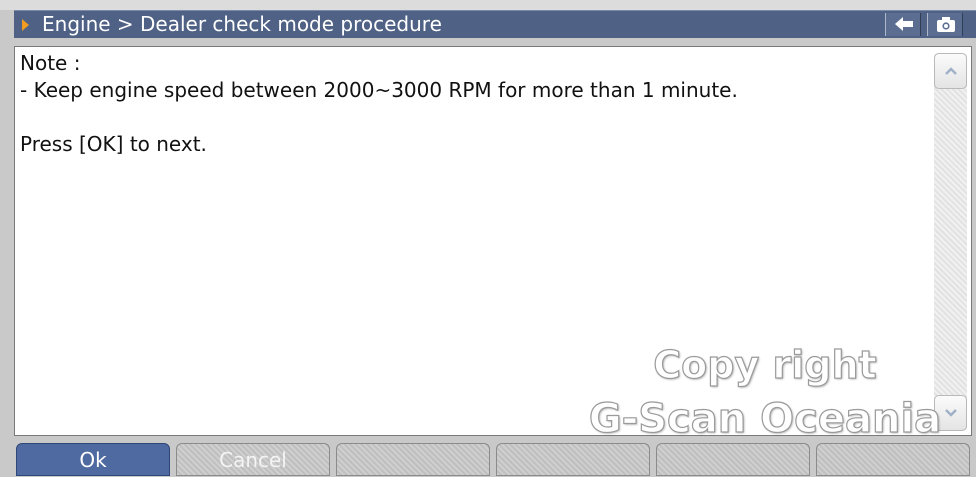 The image size is (976, 477). I want to click on function-button-bar: Ok Cancel, so click(495, 459).